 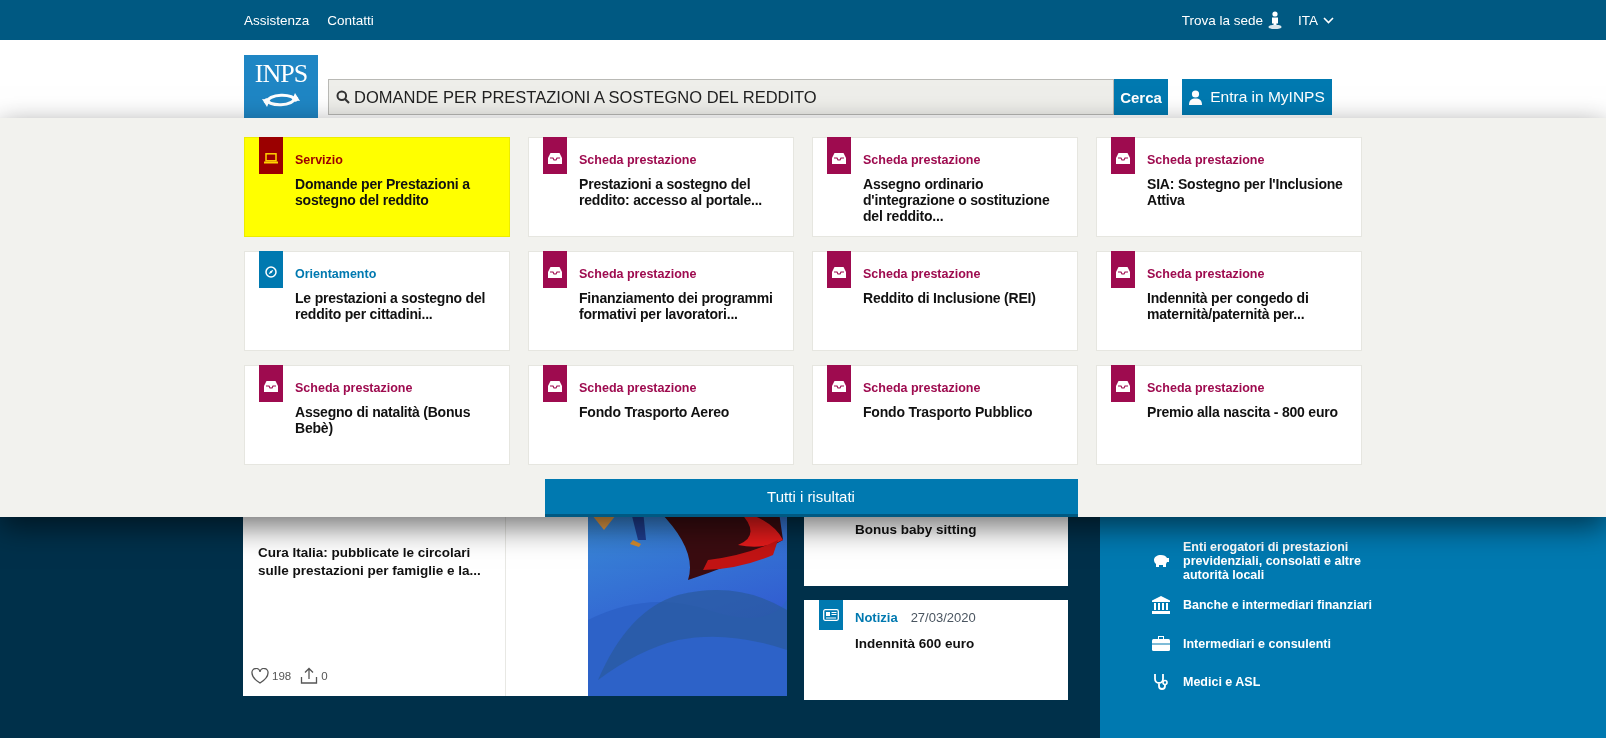 What do you see at coordinates (277, 20) in the screenshot?
I see `top-nav-link: Assistenza` at bounding box center [277, 20].